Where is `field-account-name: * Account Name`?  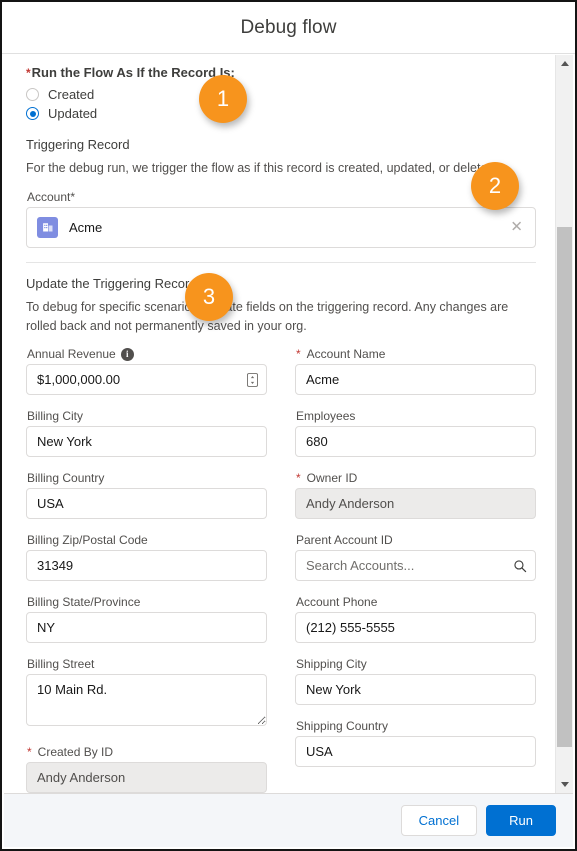 field-account-name: * Account Name is located at coordinates (415, 371).